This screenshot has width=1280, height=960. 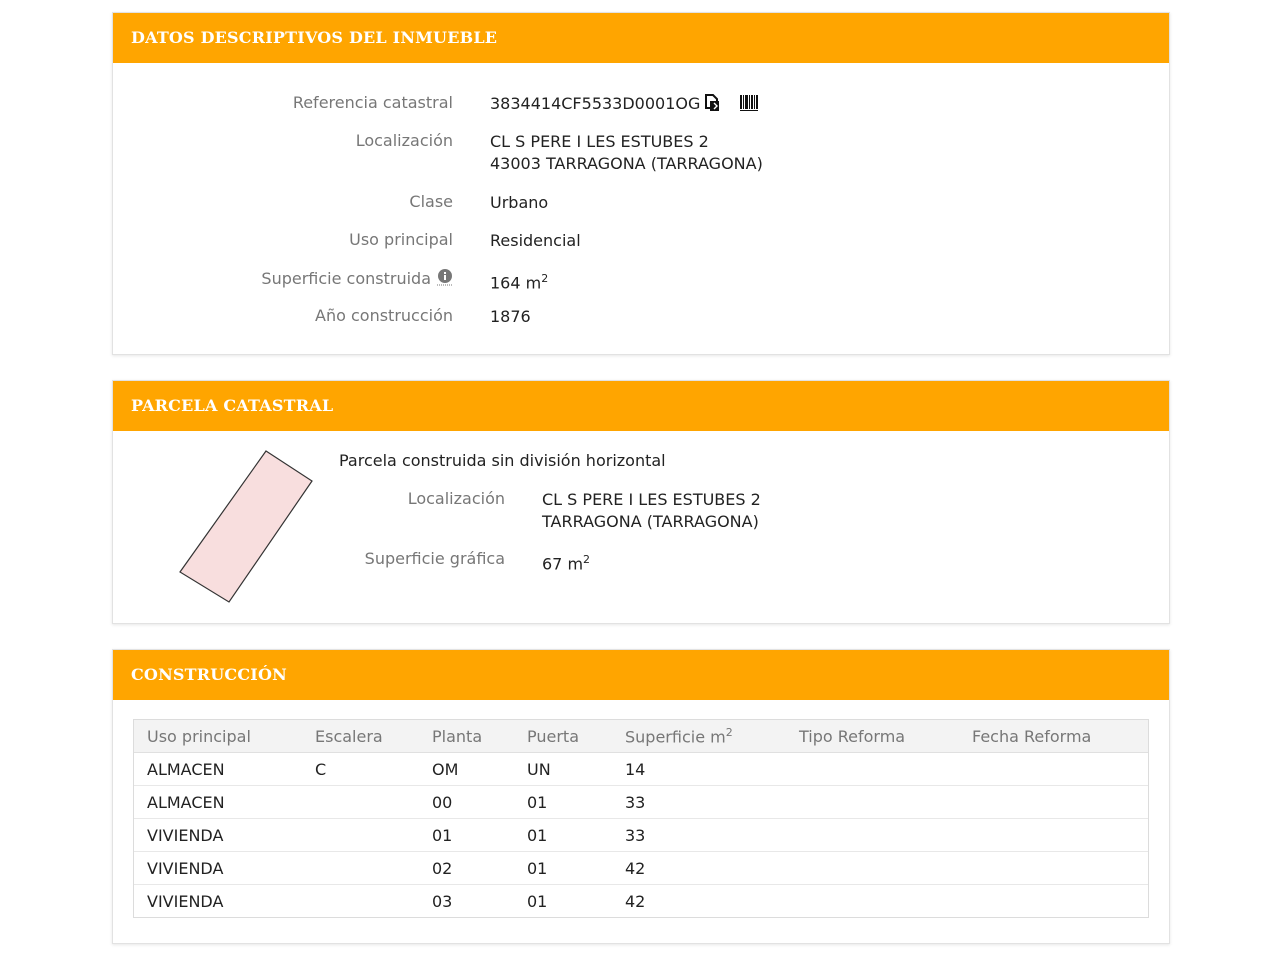 I want to click on parcela-superficie-sup: 2, so click(x=587, y=559).